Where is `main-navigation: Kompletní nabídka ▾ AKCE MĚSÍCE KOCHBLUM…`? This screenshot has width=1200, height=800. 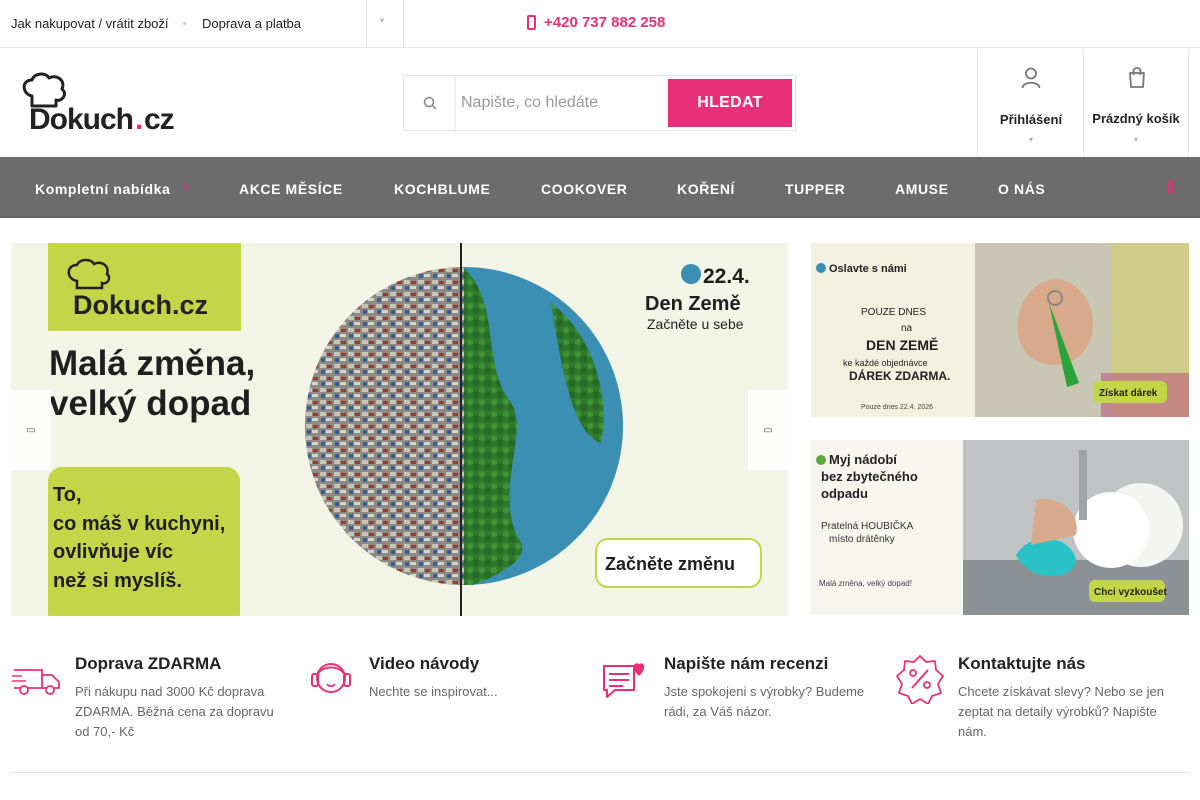 main-navigation: Kompletní nabídka ▾ AKCE MĚSÍCE KOCHBLUM… is located at coordinates (600, 187).